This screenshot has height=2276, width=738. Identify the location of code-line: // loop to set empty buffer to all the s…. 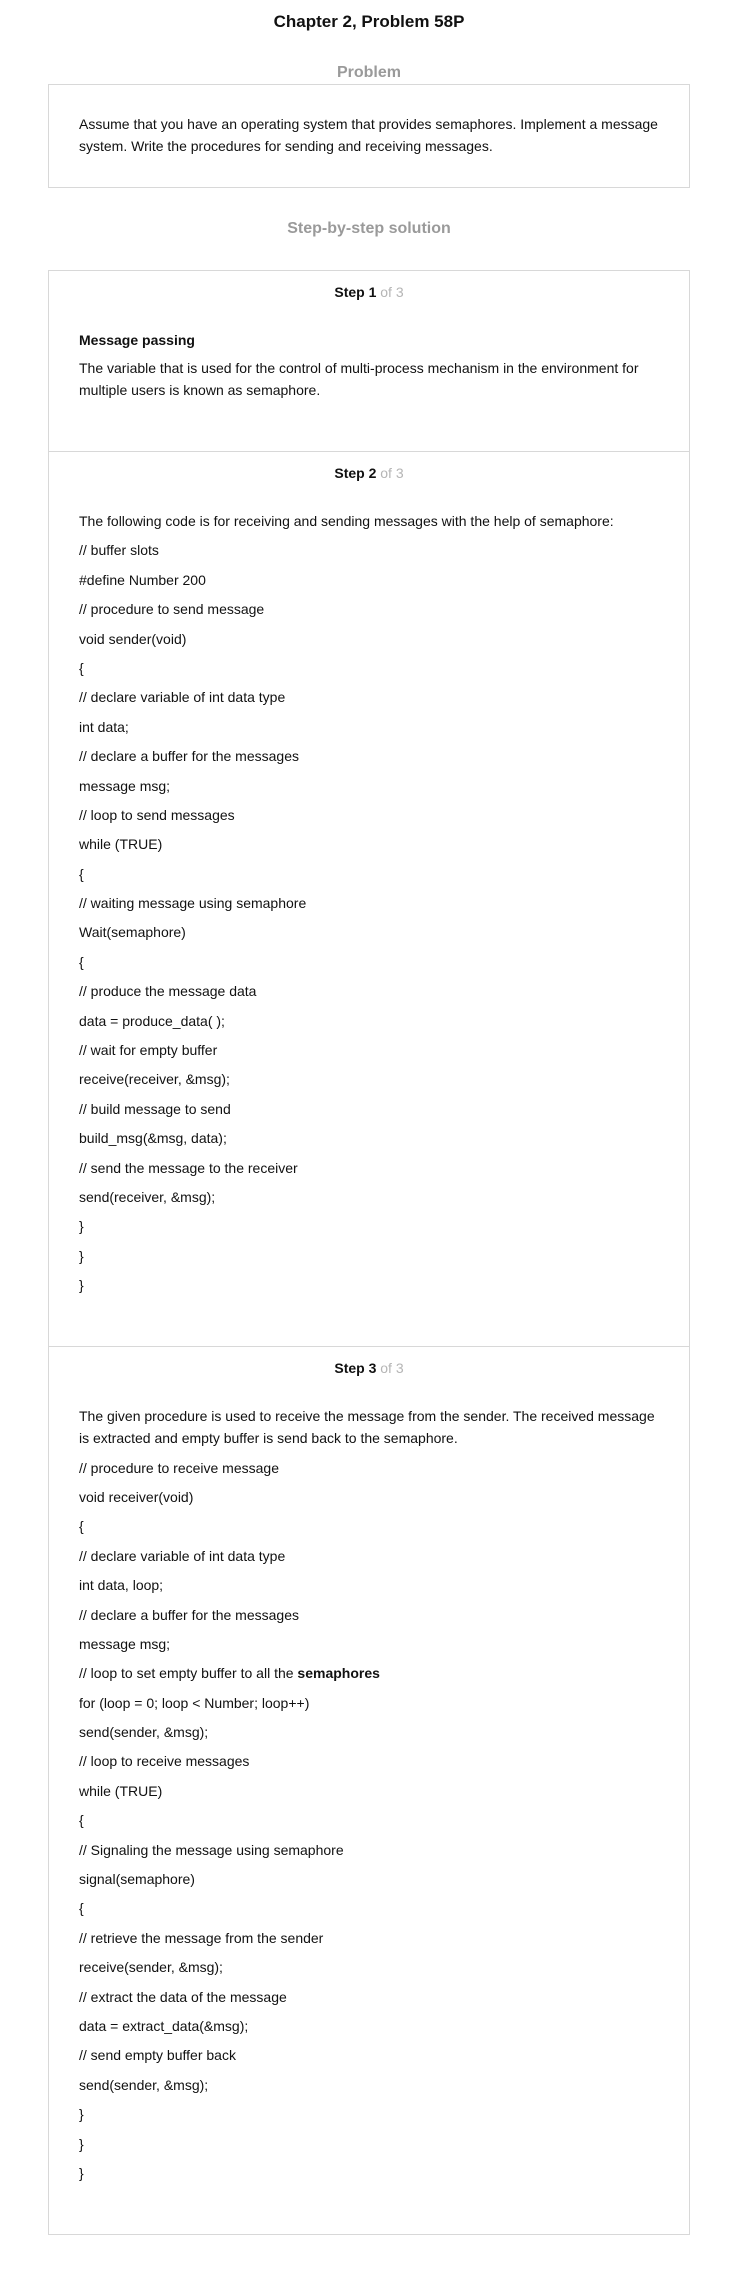
(369, 1673).